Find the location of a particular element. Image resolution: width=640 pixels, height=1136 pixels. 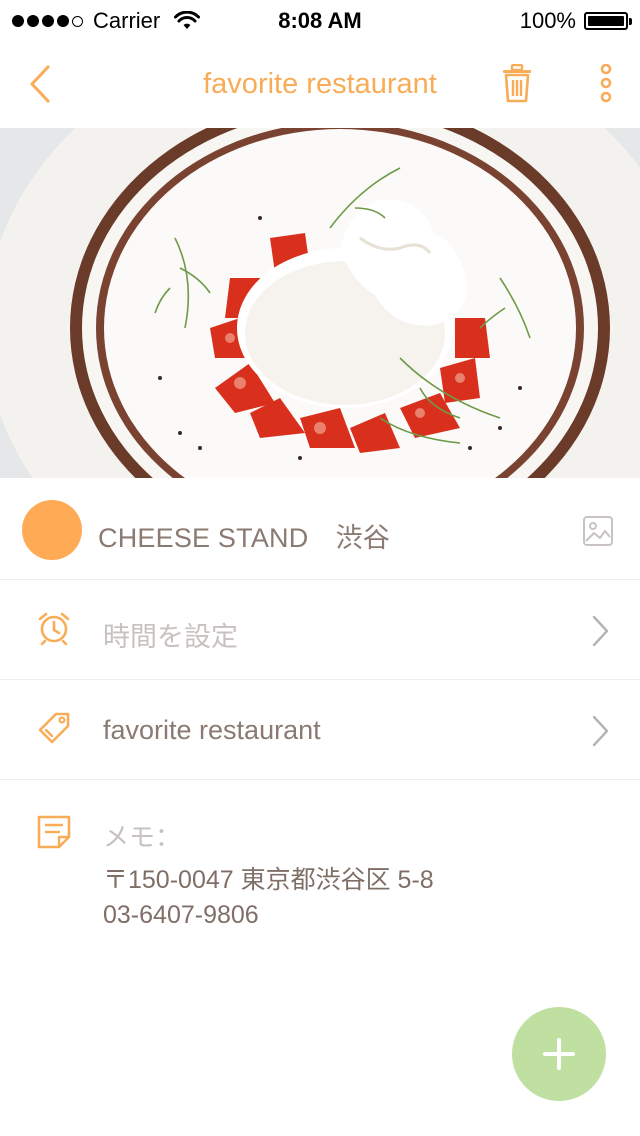

more-options-icon is located at coordinates (606, 84).